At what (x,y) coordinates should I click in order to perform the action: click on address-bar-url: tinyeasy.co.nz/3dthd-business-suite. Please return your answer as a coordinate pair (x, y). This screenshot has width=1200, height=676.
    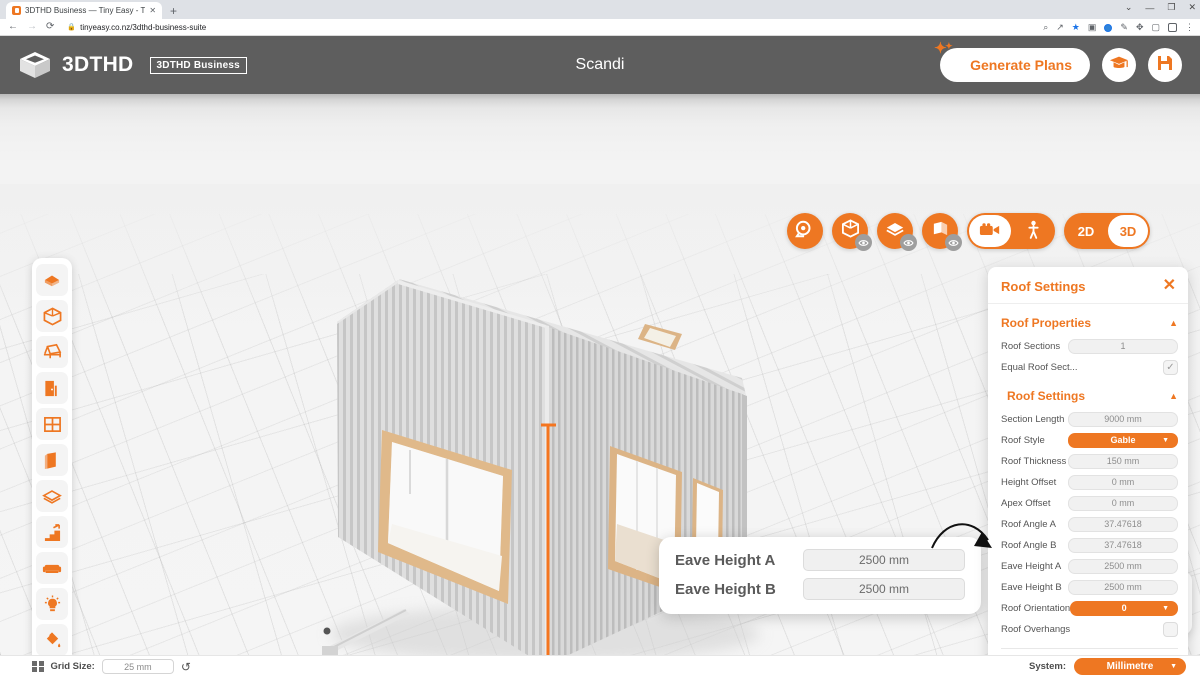
    Looking at the image, I should click on (143, 27).